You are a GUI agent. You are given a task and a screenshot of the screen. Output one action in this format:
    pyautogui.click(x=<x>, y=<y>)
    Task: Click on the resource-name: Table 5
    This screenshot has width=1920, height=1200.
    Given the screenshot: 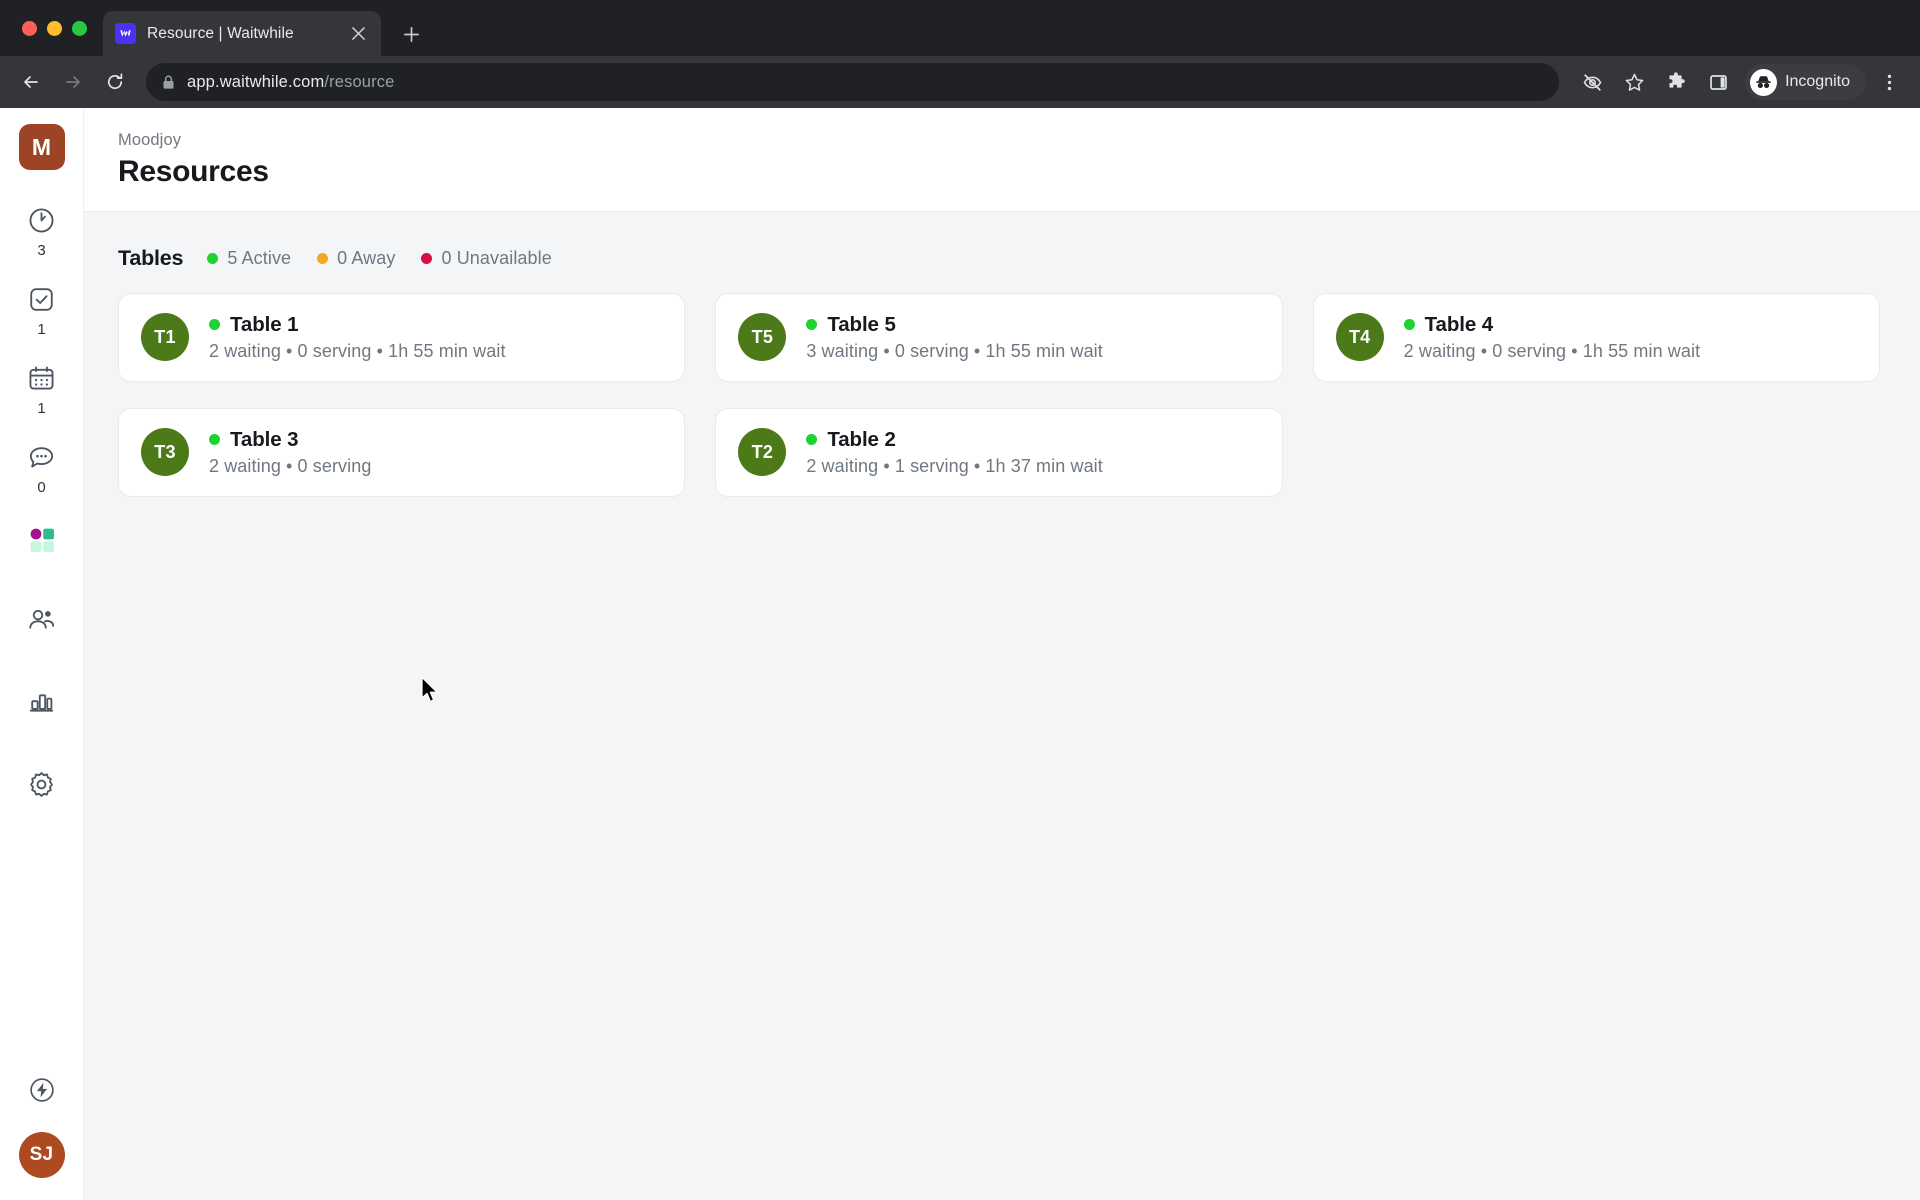 What is the action you would take?
    pyautogui.click(x=861, y=324)
    